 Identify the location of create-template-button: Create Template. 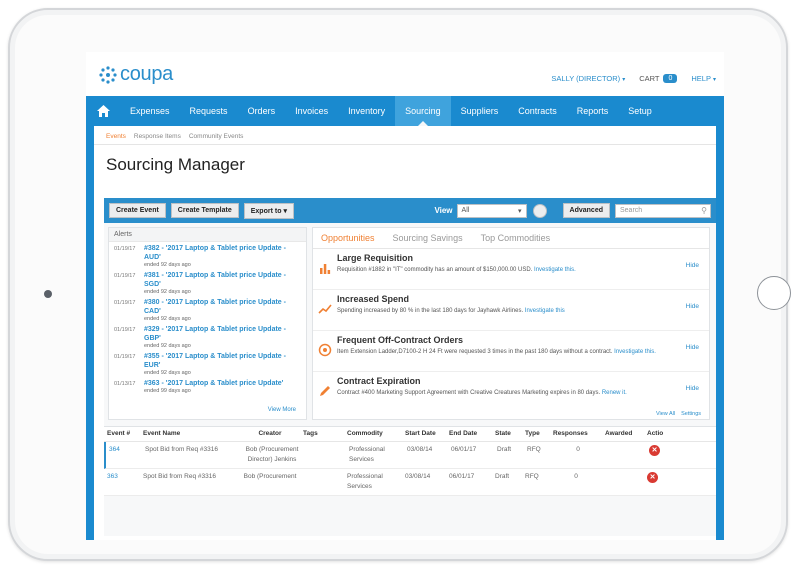
(204, 210).